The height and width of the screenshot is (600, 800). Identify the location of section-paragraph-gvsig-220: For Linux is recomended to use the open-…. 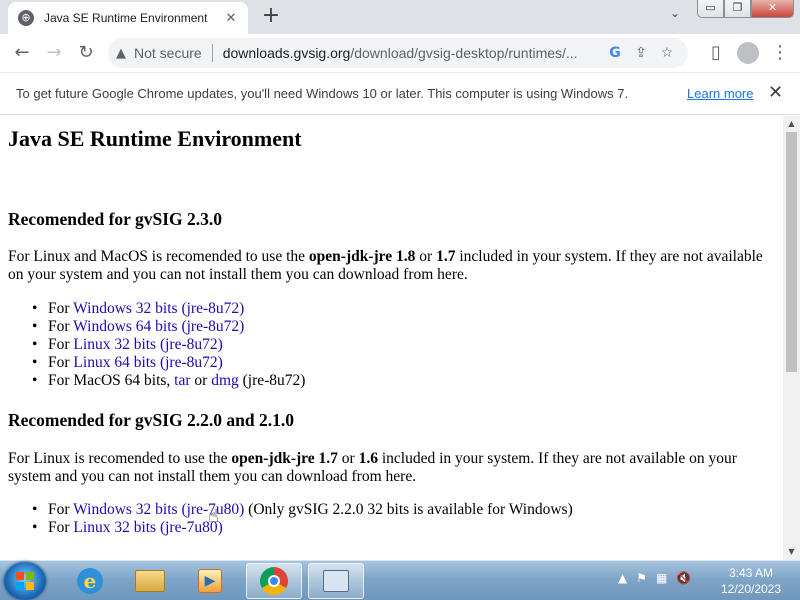
(372, 467).